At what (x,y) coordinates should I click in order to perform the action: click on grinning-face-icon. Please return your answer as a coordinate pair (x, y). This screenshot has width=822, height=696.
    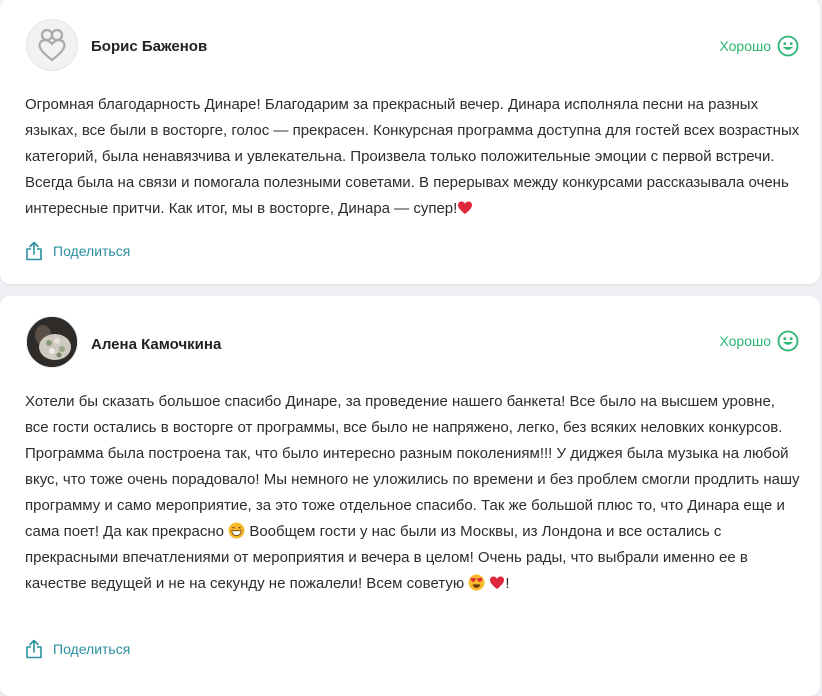
    Looking at the image, I should click on (236, 530).